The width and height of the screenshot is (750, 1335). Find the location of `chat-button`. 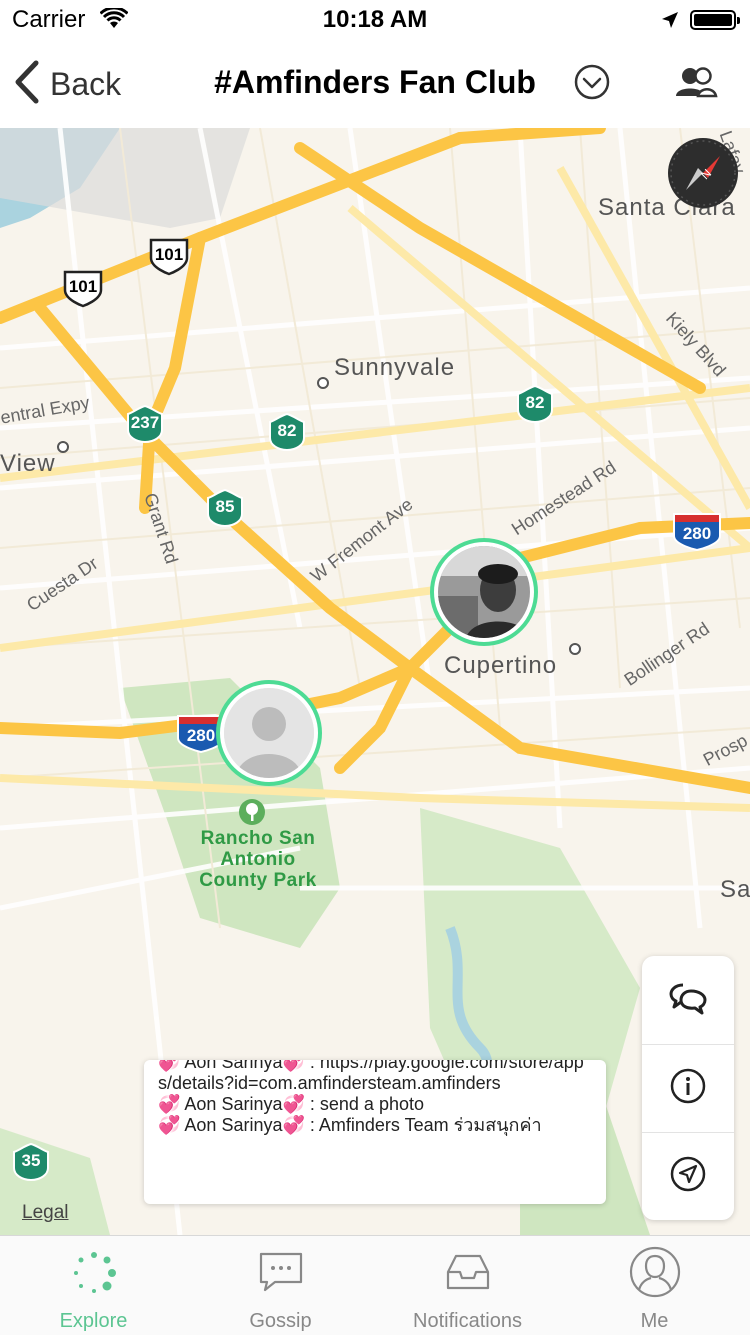

chat-button is located at coordinates (688, 1000).